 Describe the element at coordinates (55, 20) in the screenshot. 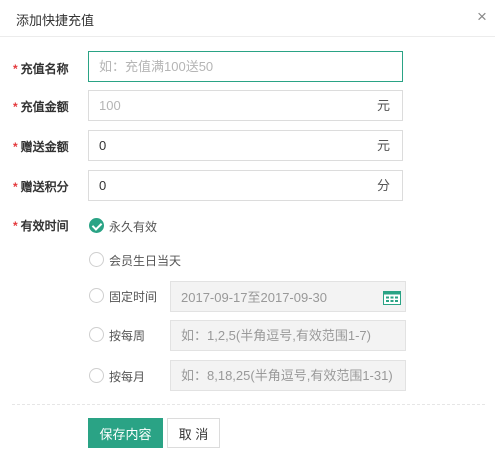

I see `dialog-title: 添加快捷充值` at that location.